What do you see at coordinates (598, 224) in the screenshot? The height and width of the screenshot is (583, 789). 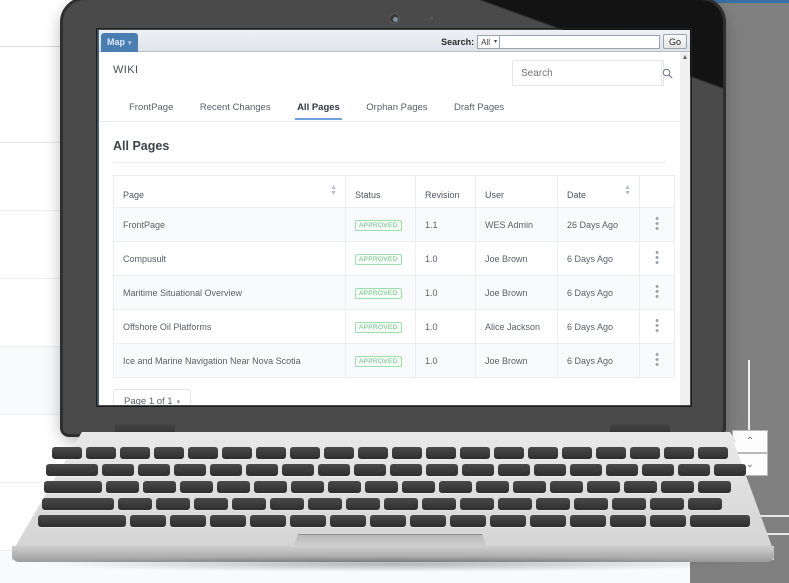 I see `cell-date: 26 Days Ago` at bounding box center [598, 224].